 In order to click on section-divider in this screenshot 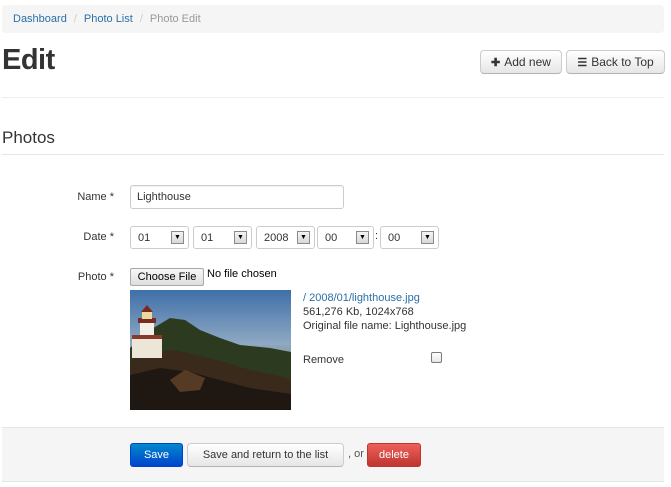, I will do `click(333, 154)`.